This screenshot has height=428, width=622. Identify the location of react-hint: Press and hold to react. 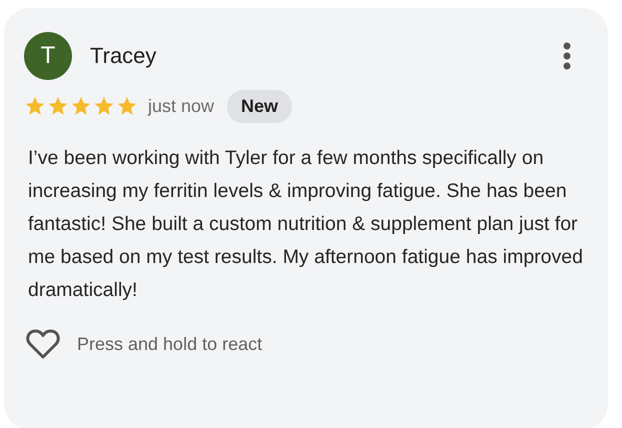
(169, 344).